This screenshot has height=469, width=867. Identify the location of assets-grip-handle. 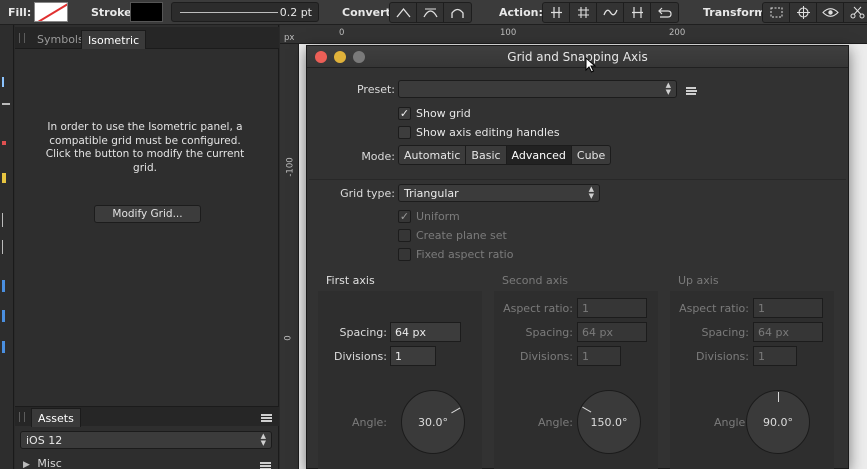
(22, 417).